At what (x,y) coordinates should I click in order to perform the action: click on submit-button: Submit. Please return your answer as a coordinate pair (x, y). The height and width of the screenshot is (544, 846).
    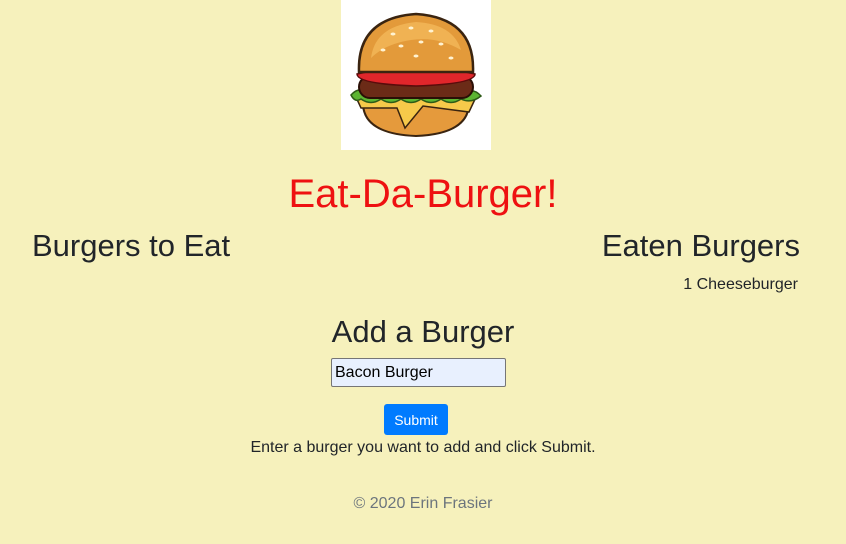
    Looking at the image, I should click on (416, 419).